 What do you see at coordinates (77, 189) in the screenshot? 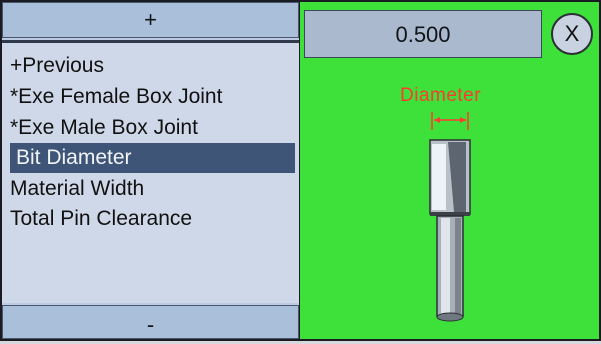
I see `menu-item-material-width: Material Width` at bounding box center [77, 189].